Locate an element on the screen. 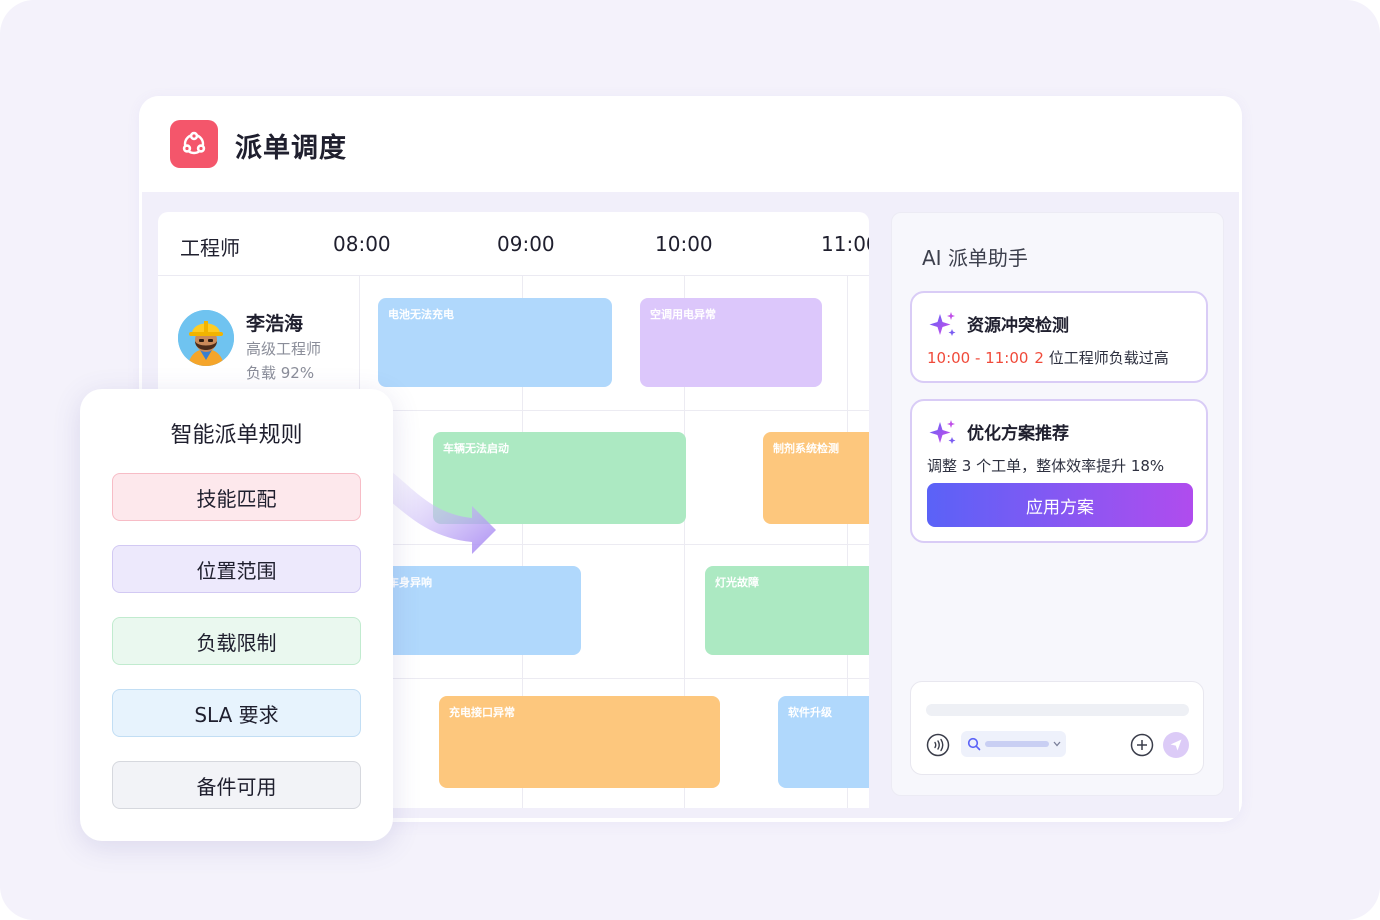 This screenshot has width=1380, height=920. task-card: 充电接口异常 is located at coordinates (579, 742).